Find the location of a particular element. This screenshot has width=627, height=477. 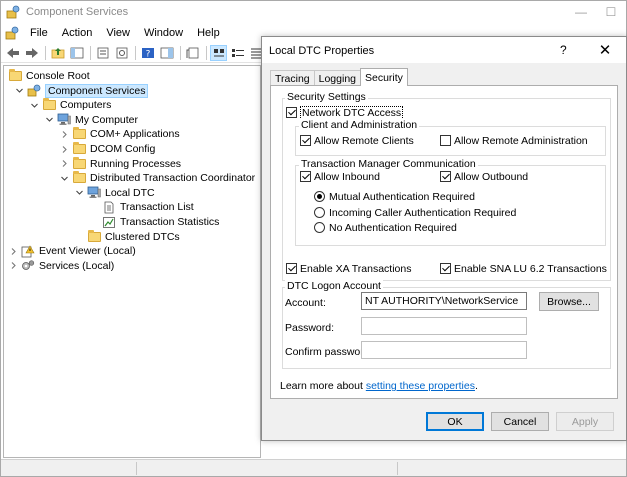

up-folder-icon is located at coordinates (57, 53).